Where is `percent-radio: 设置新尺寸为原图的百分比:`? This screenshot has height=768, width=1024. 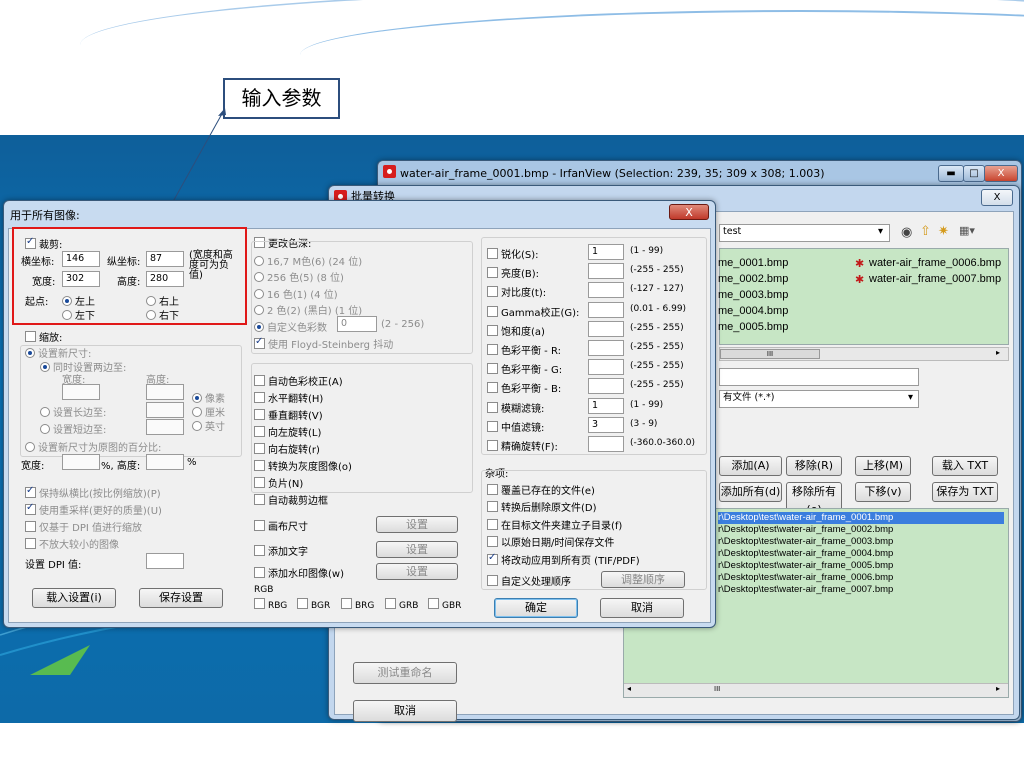 percent-radio: 设置新尺寸为原图的百分比: is located at coordinates (93, 446).